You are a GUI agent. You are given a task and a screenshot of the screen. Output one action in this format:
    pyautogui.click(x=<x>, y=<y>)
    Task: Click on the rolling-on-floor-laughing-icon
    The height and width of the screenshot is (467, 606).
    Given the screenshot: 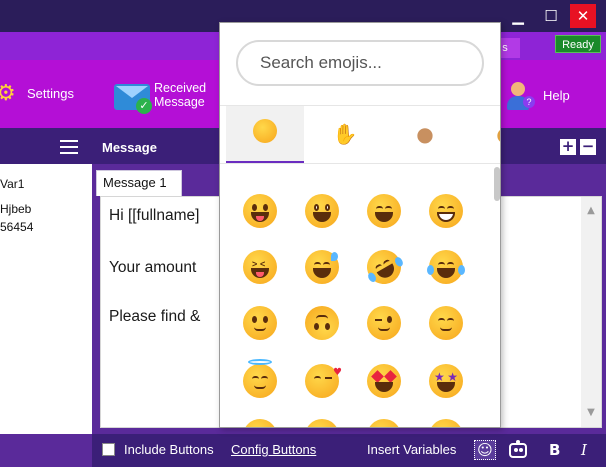 What is the action you would take?
    pyautogui.click(x=384, y=267)
    